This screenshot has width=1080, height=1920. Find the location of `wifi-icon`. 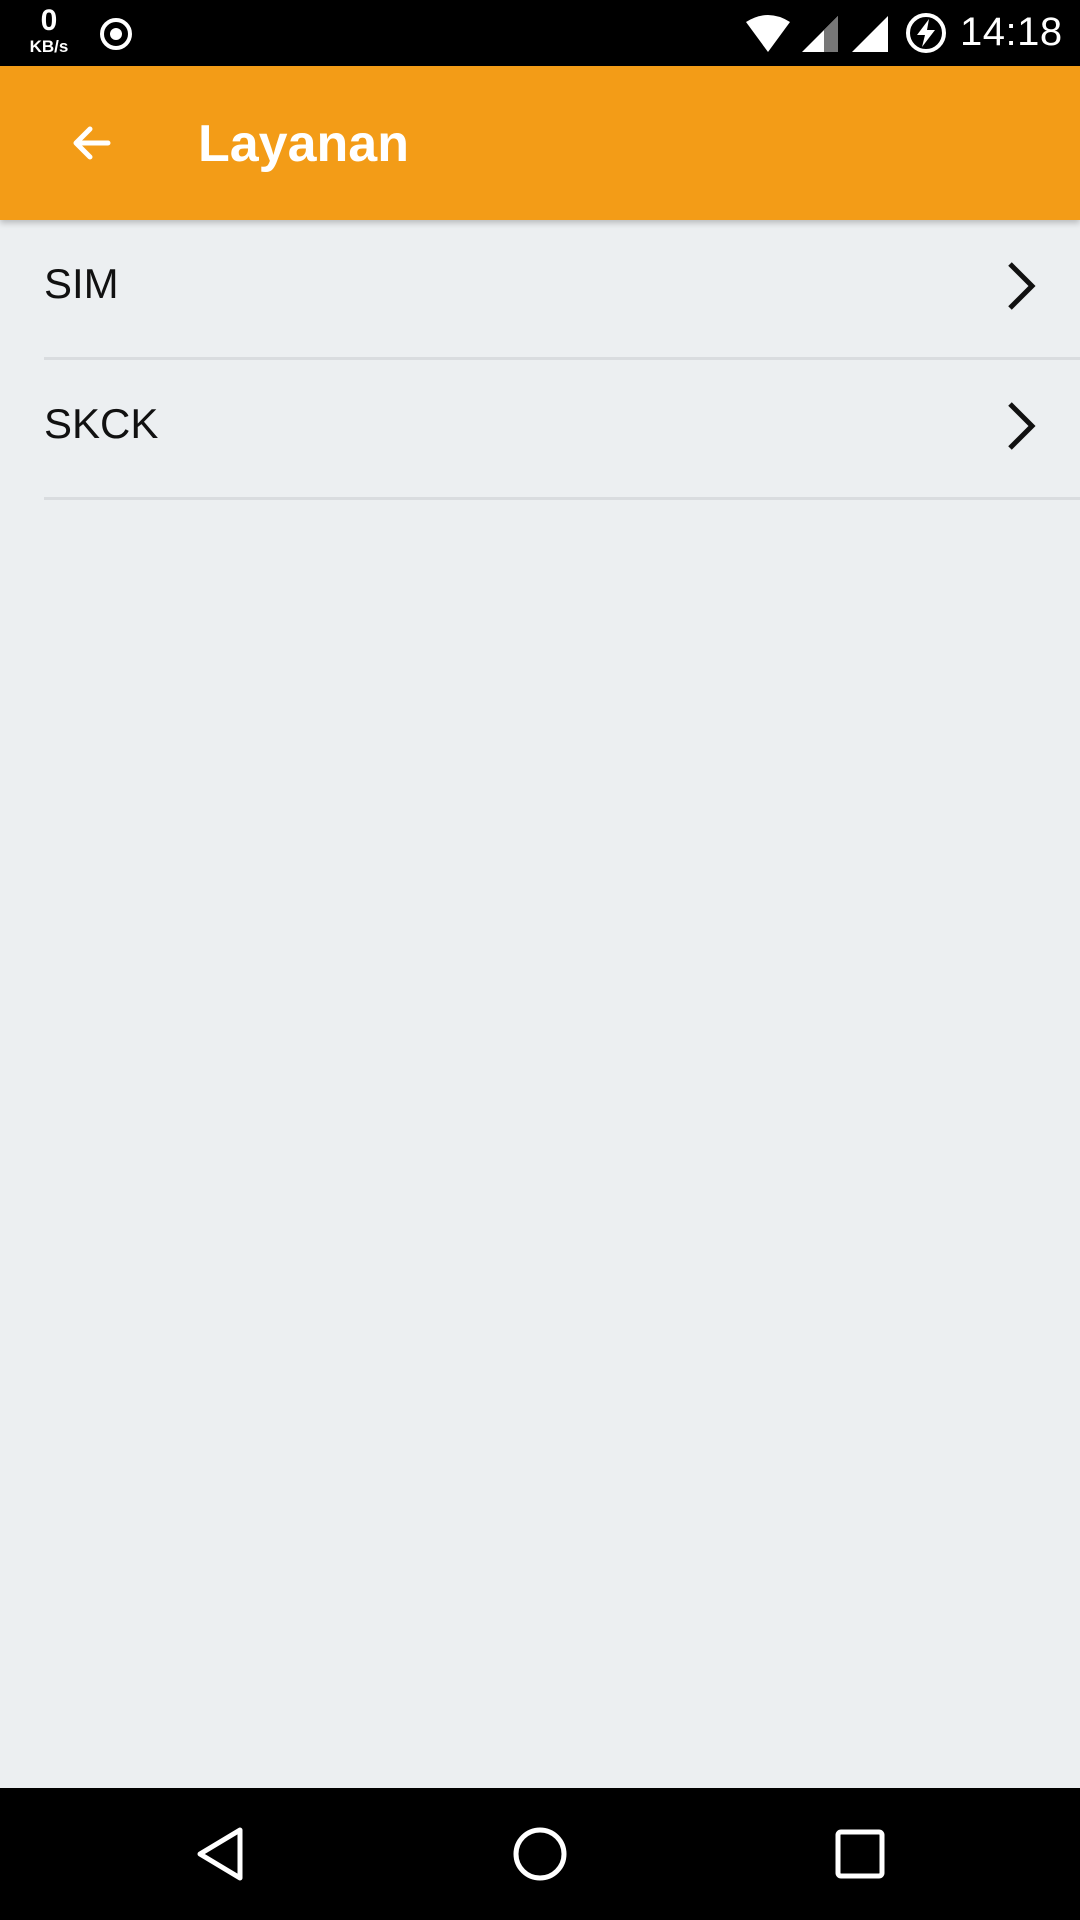

wifi-icon is located at coordinates (768, 33).